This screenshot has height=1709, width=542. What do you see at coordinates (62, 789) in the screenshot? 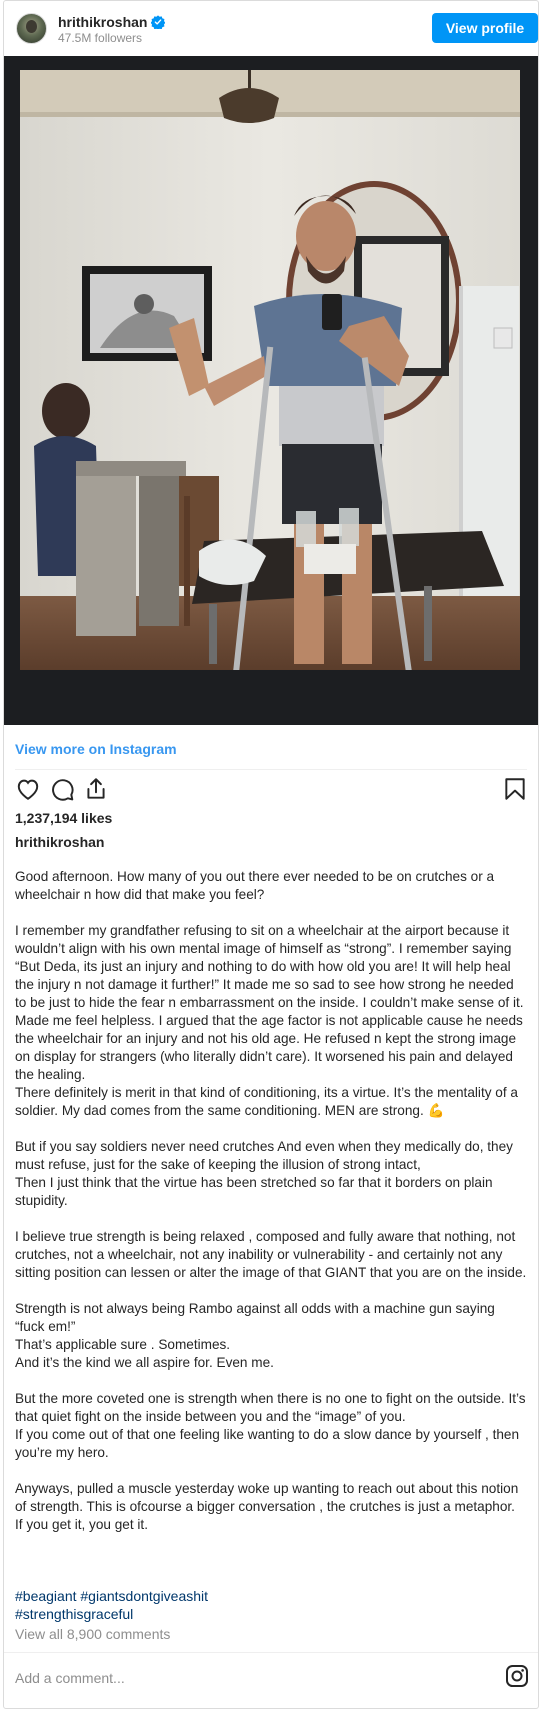
I see `comment-icon` at bounding box center [62, 789].